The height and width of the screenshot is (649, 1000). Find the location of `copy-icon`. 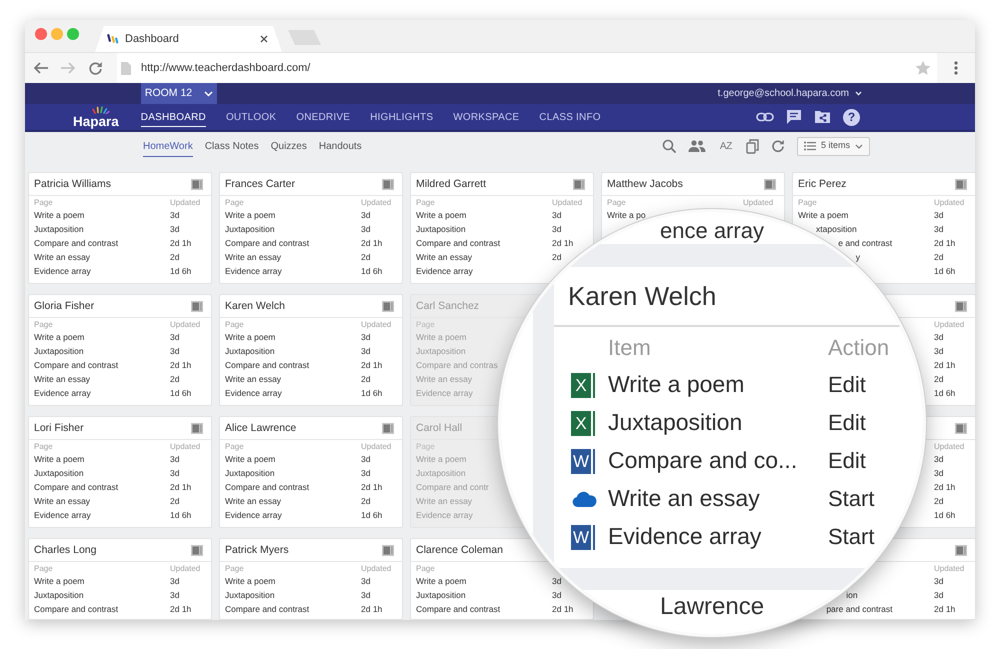

copy-icon is located at coordinates (752, 146).